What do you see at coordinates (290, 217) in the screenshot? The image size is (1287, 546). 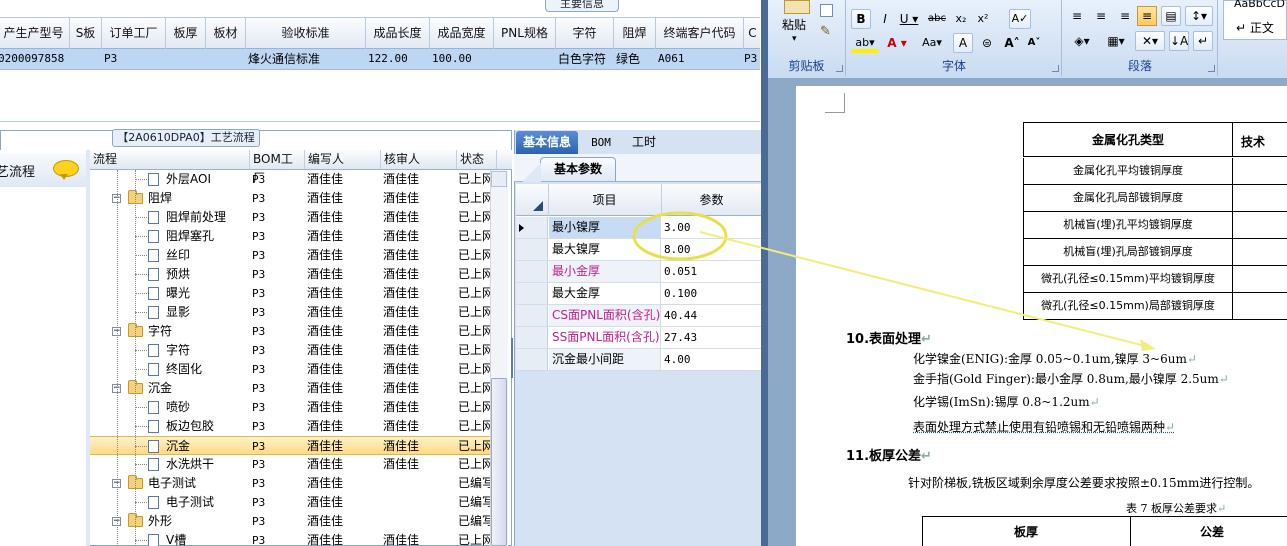 I see `tree-row: 阻焊前处理 P3 酒佳佳 酒佳佳 已上网` at bounding box center [290, 217].